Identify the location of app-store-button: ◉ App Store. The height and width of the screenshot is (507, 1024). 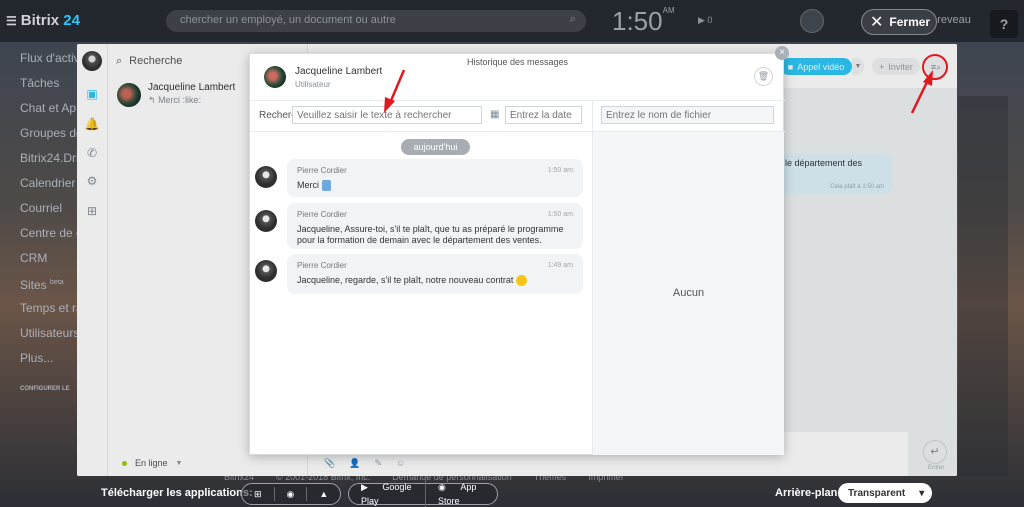
(461, 493).